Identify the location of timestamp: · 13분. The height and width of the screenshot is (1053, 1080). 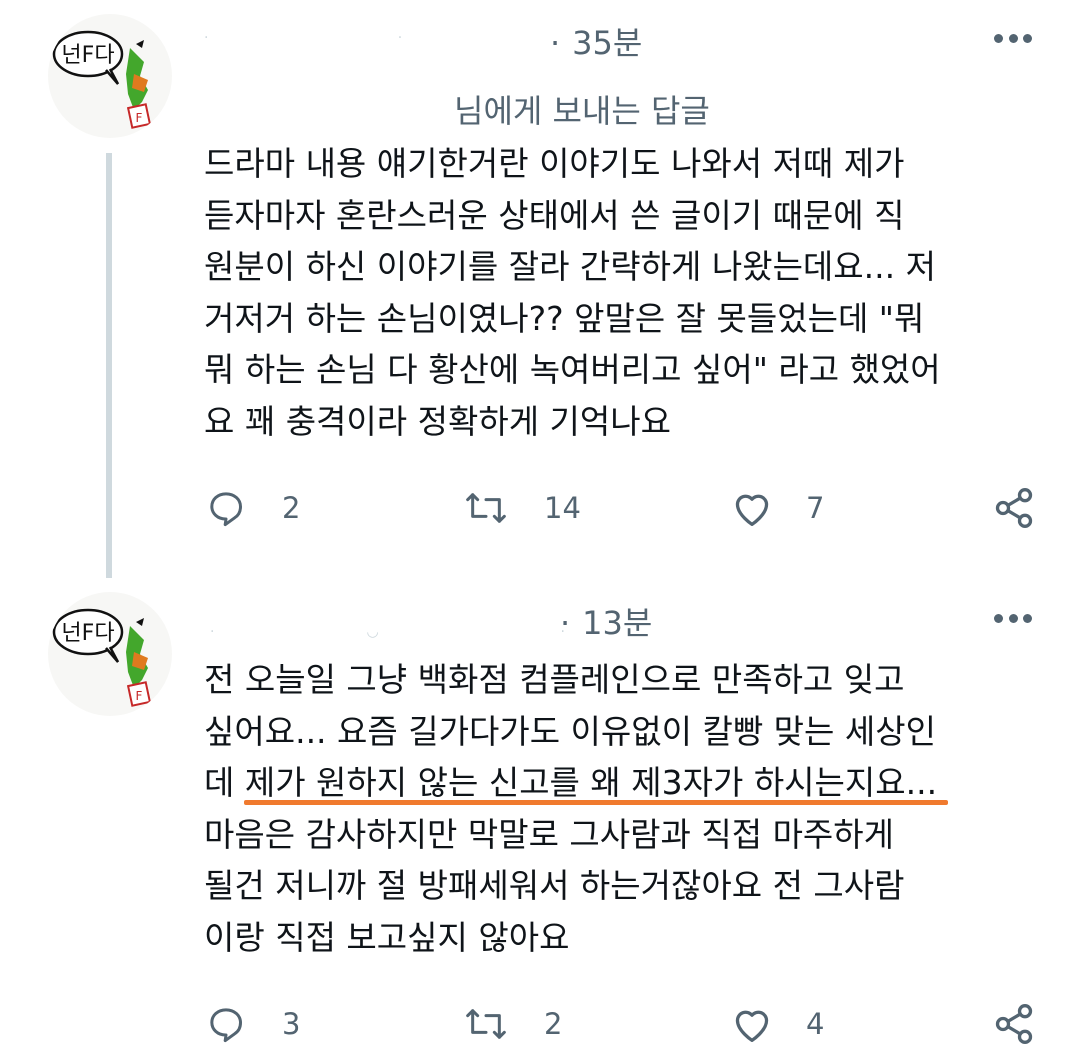
(606, 621).